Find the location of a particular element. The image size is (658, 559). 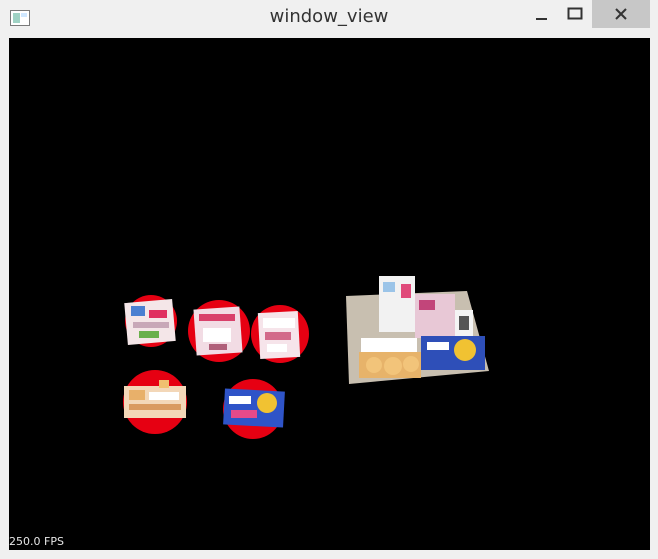

minimize-icon is located at coordinates (541, 19).